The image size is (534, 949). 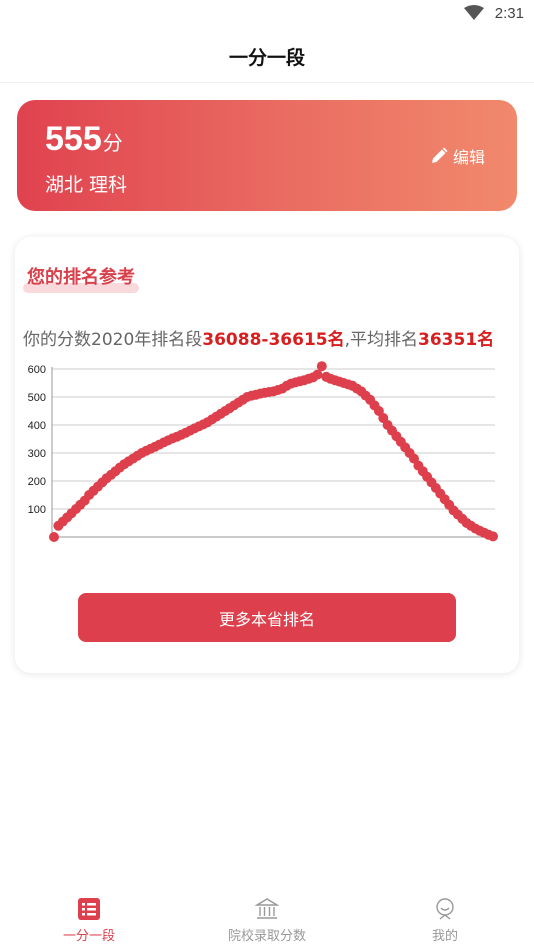 What do you see at coordinates (468, 157) in the screenshot?
I see `edit-label: 编辑` at bounding box center [468, 157].